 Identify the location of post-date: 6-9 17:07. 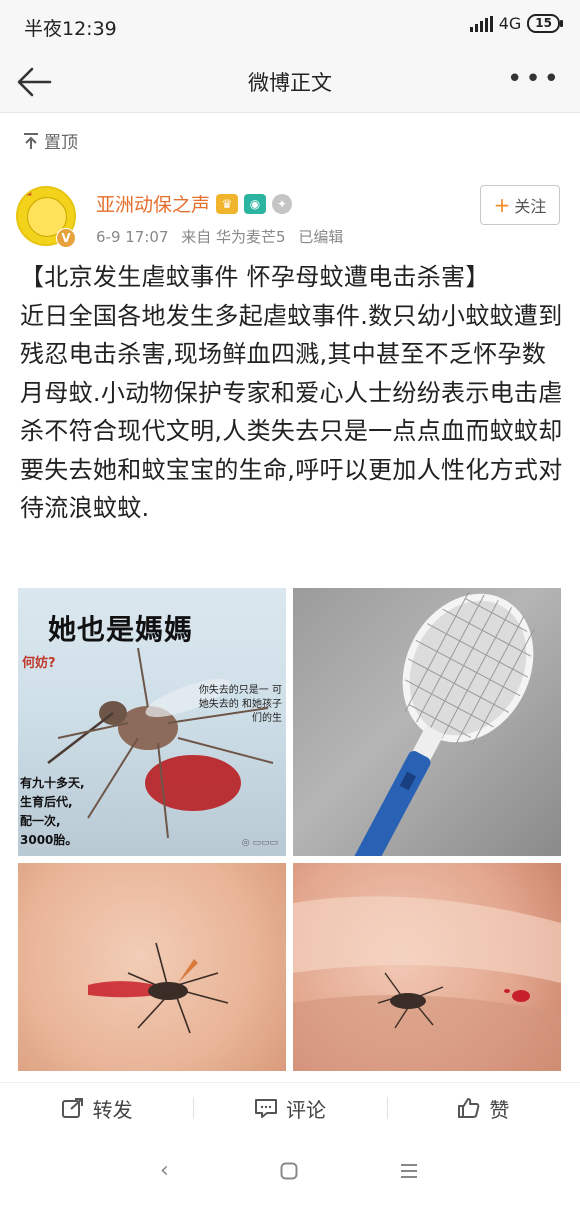
(132, 237).